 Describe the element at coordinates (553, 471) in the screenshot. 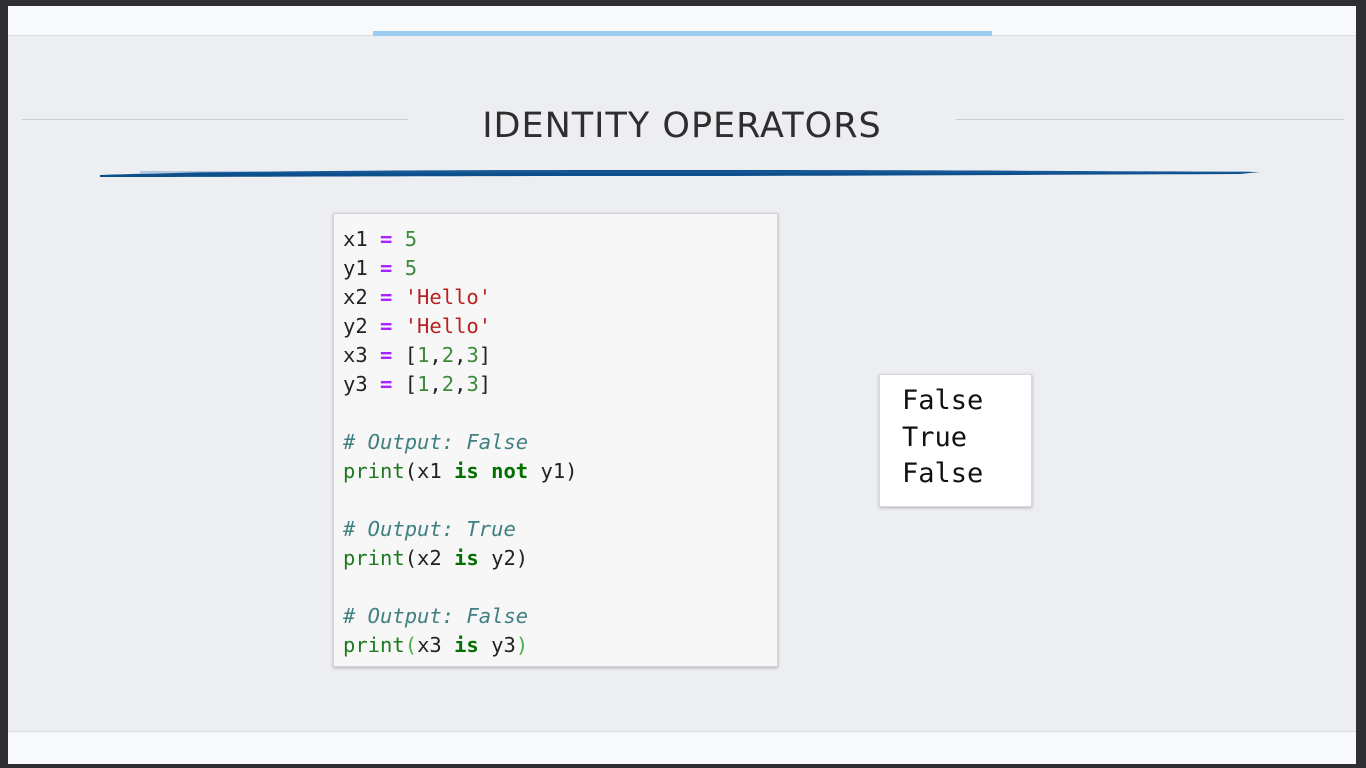

I see `code-token: y1)` at that location.